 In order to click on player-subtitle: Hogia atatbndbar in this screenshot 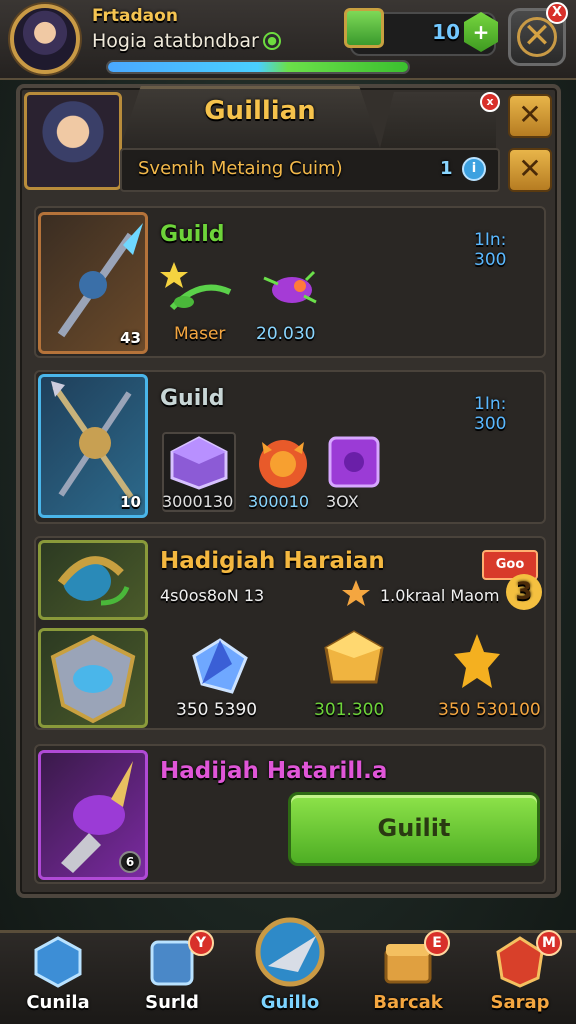, I will do `click(175, 41)`.